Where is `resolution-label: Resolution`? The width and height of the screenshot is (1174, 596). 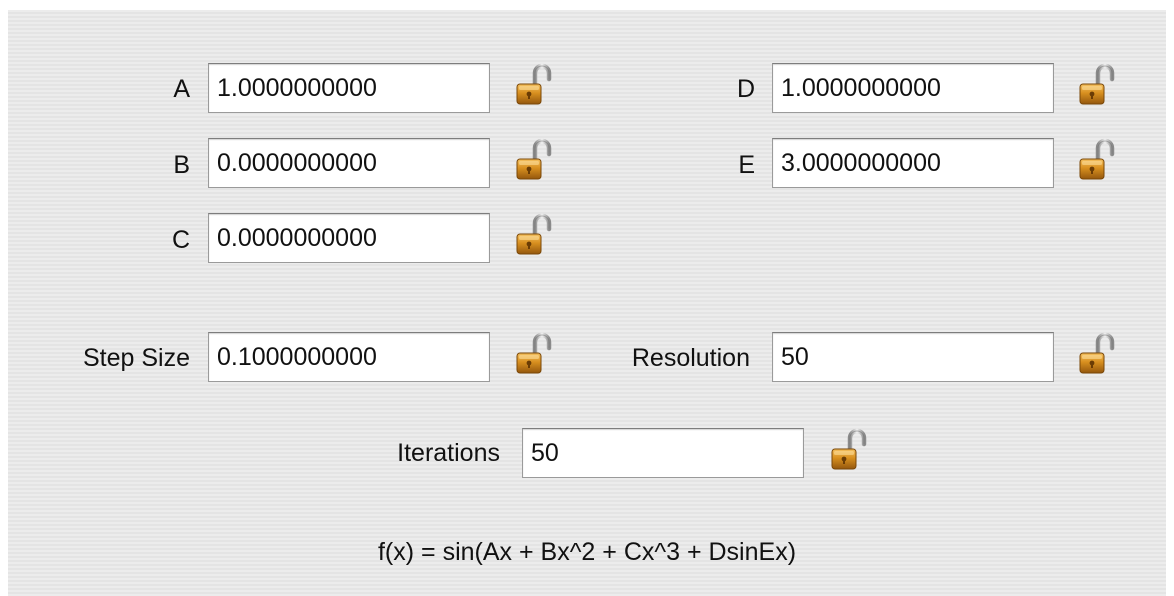 resolution-label: Resolution is located at coordinates (690, 358).